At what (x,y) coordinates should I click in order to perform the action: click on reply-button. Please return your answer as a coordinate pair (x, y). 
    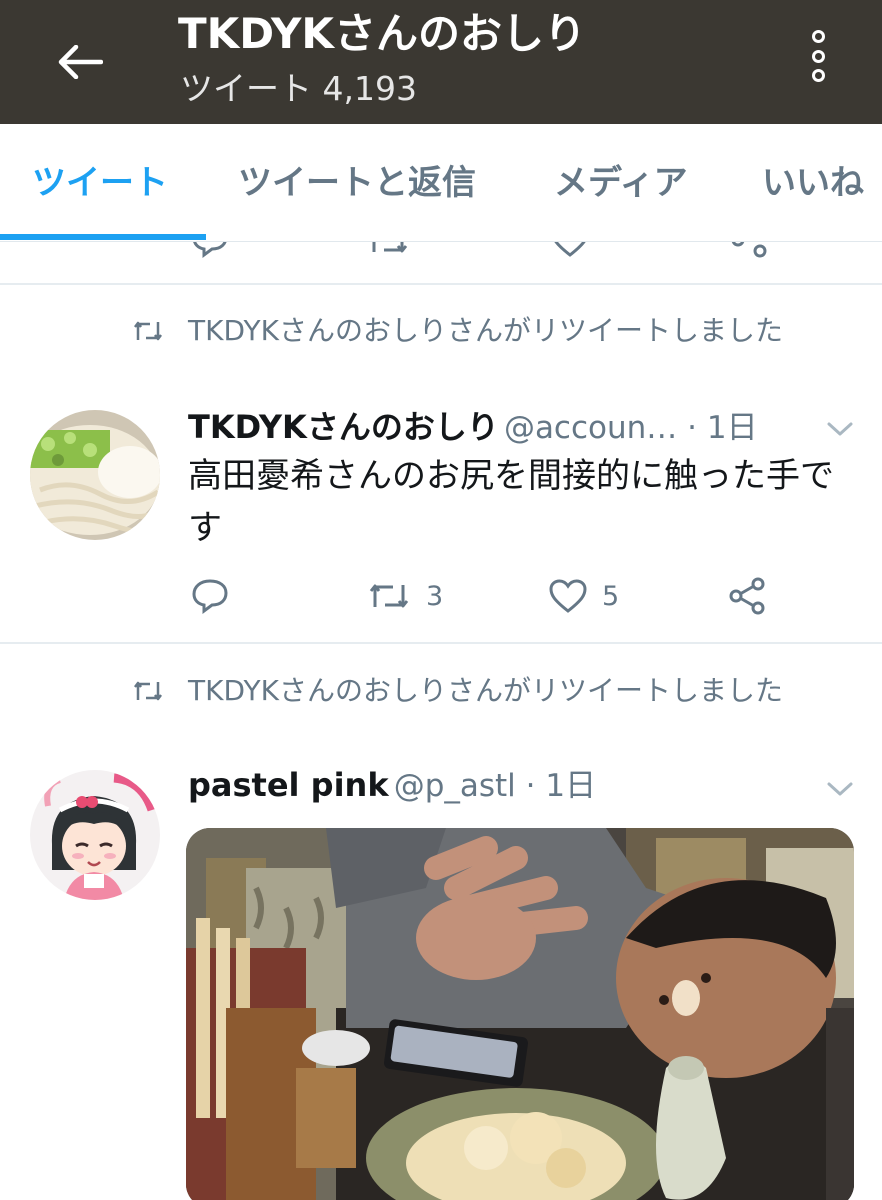
    Looking at the image, I should click on (210, 596).